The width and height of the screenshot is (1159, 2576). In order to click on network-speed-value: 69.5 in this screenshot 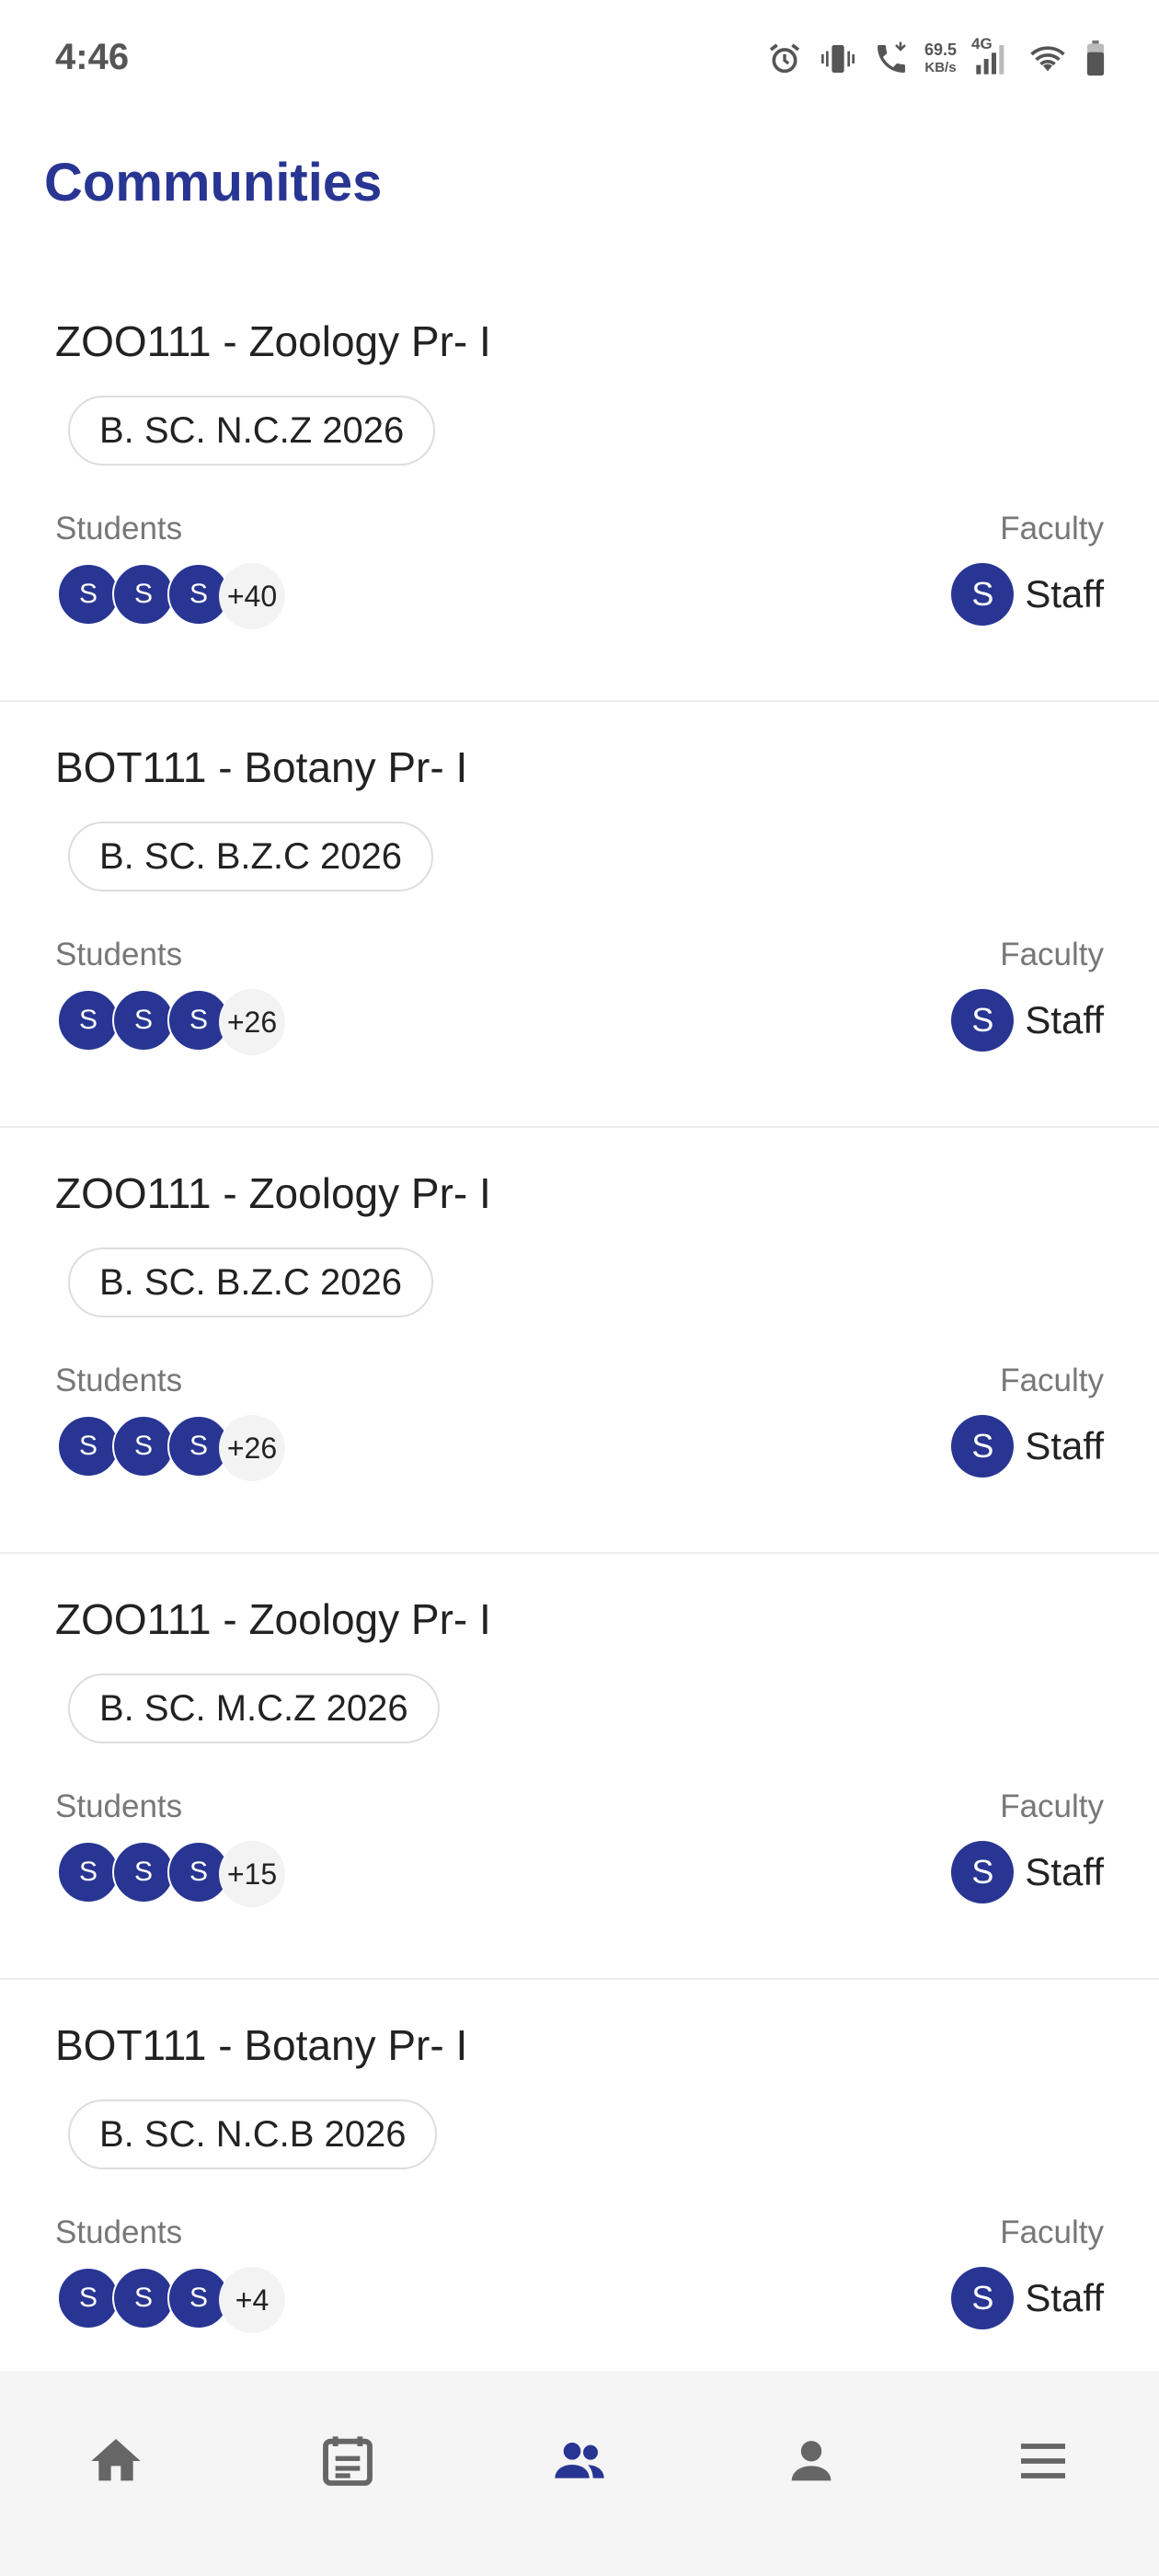, I will do `click(940, 49)`.